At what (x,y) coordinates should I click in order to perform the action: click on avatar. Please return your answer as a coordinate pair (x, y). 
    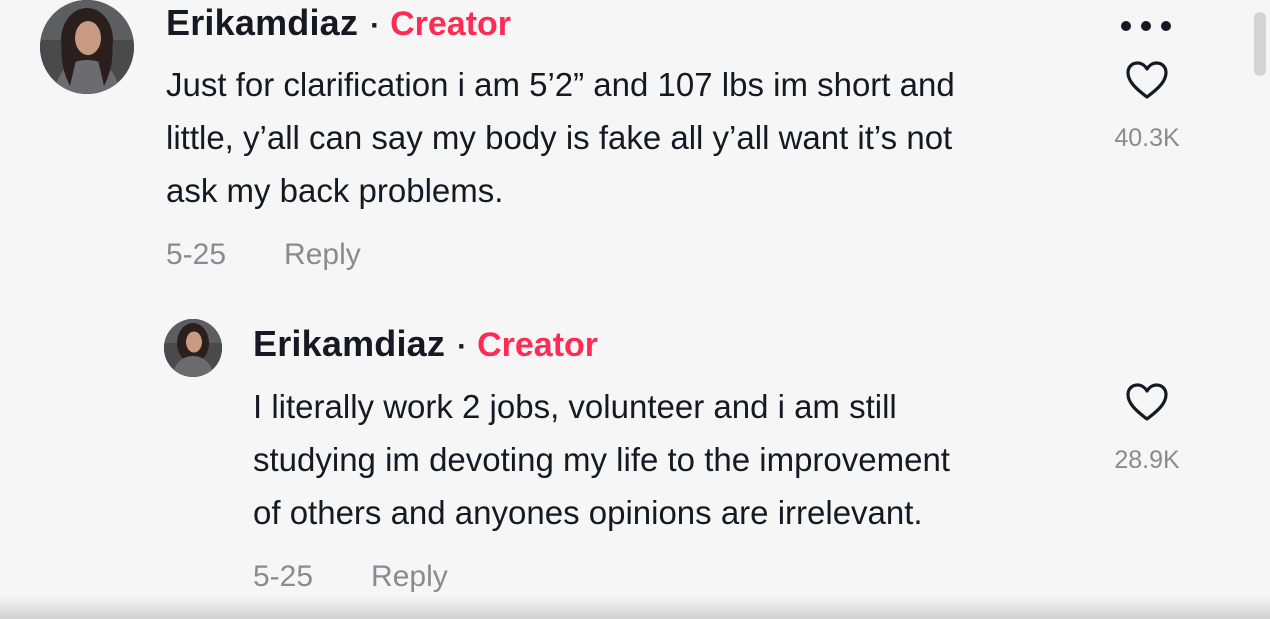
    Looking at the image, I should click on (87, 47).